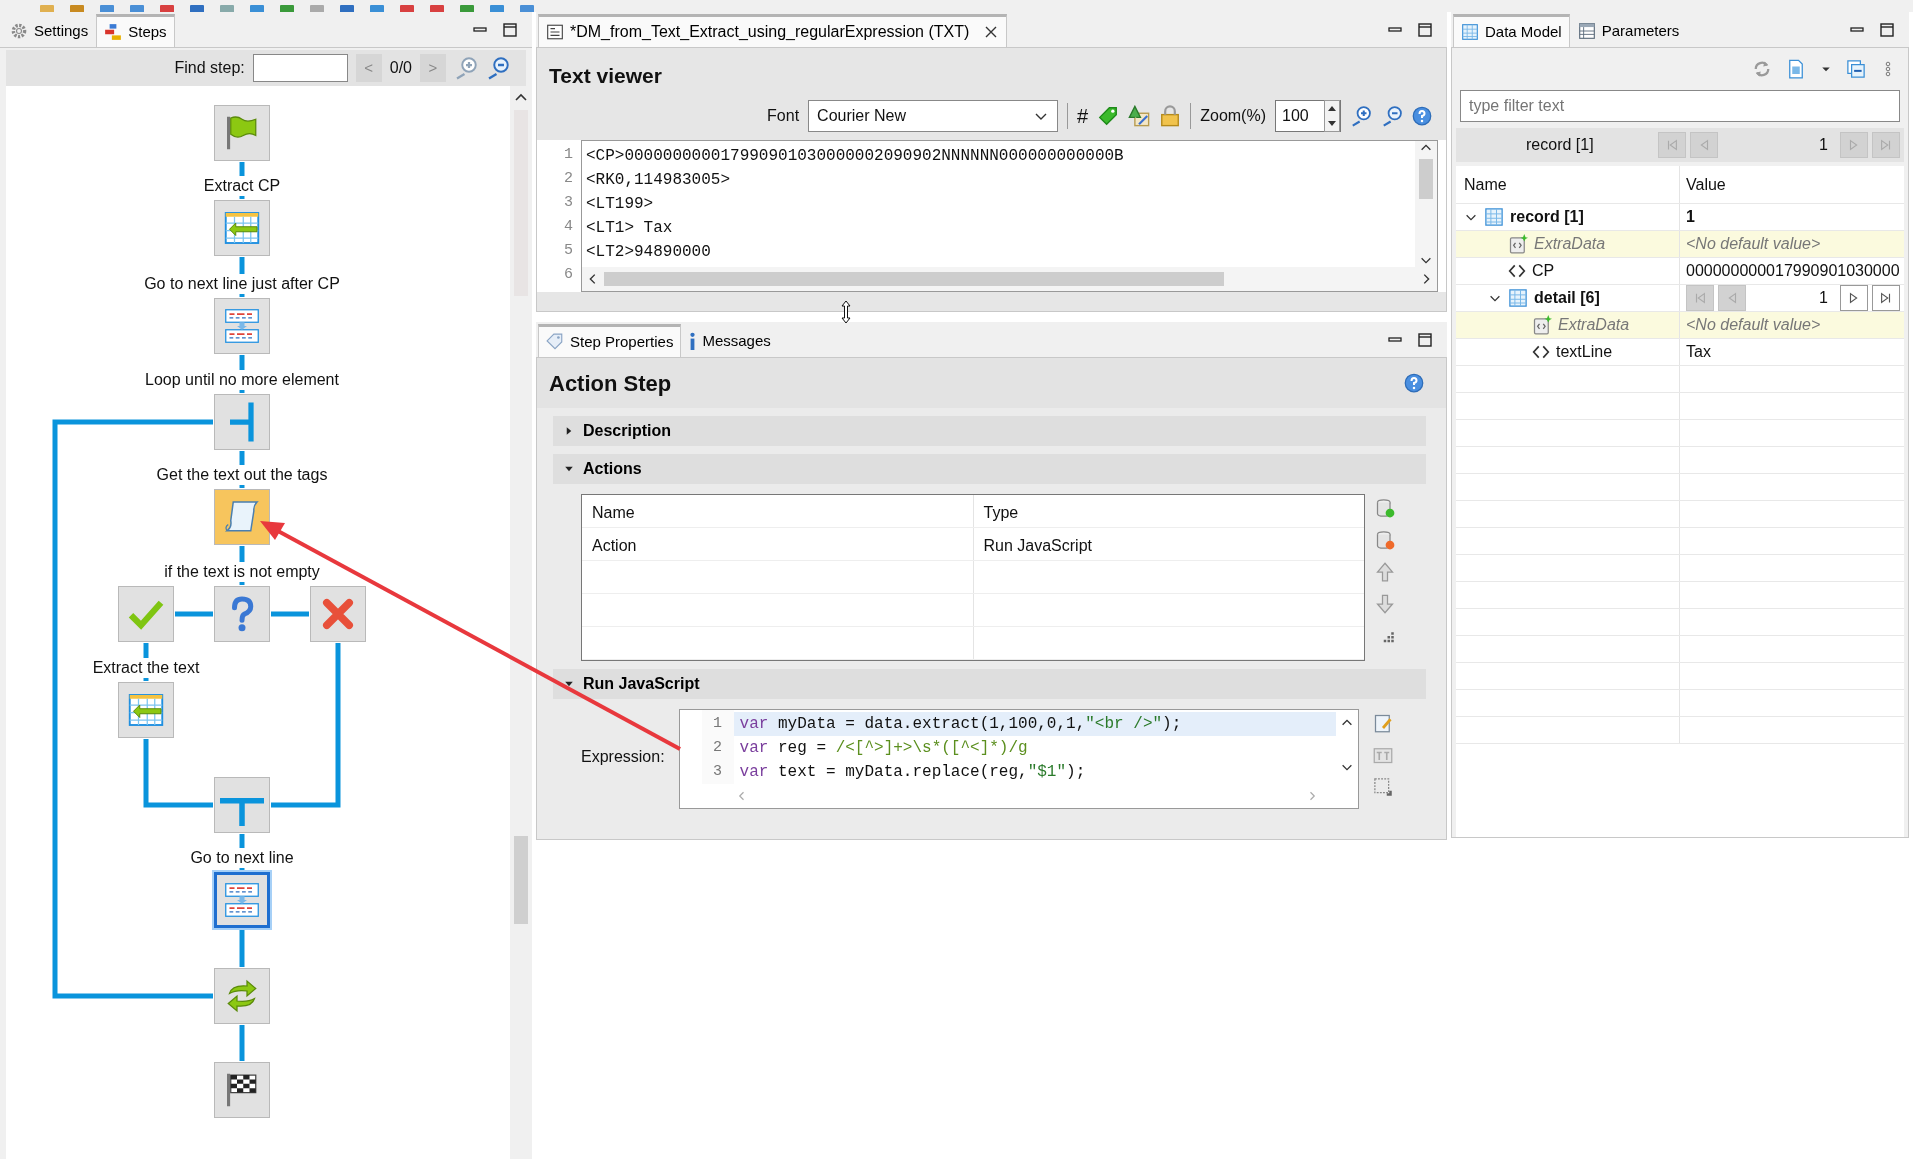 The image size is (1913, 1159). Describe the element at coordinates (1567, 298) in the screenshot. I see `field-name: detail [6]` at that location.